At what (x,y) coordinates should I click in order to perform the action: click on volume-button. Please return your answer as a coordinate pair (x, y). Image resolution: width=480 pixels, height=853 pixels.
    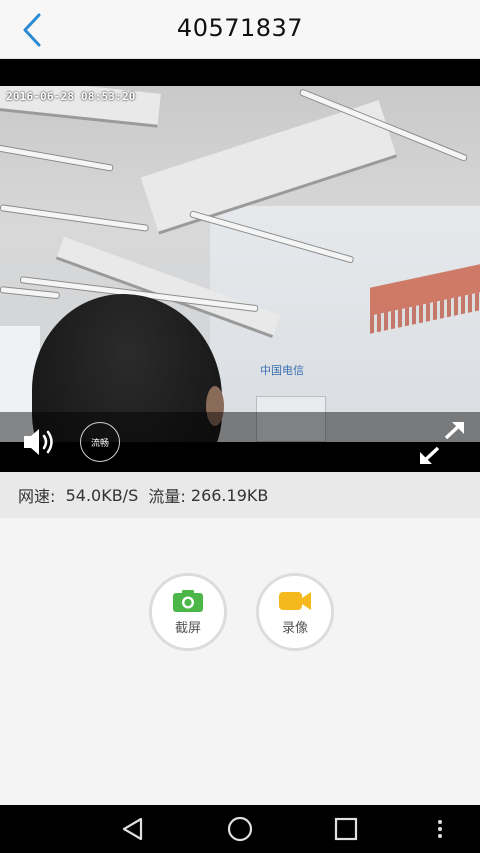
    Looking at the image, I should click on (40, 442).